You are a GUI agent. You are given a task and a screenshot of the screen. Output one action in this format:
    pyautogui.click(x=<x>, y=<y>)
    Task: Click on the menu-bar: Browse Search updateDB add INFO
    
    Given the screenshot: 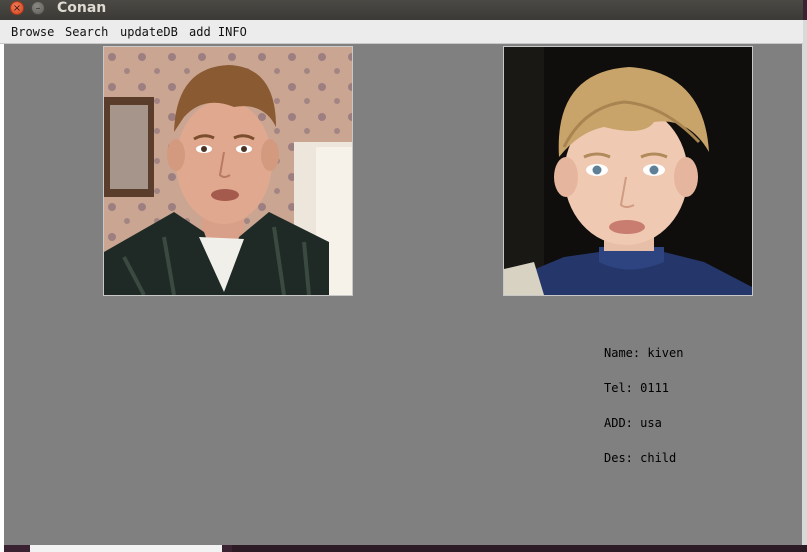 What is the action you would take?
    pyautogui.click(x=401, y=32)
    